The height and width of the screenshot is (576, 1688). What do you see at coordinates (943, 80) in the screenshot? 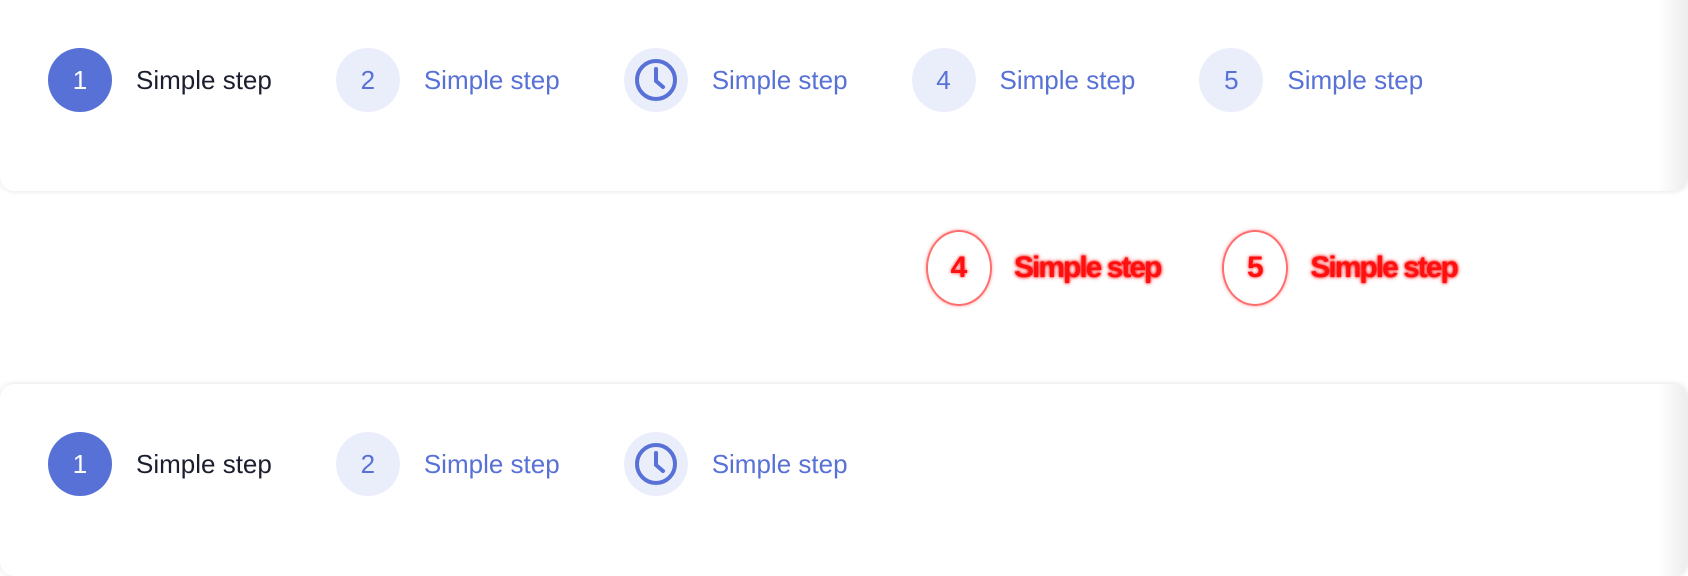
I see `step-badge: 4` at bounding box center [943, 80].